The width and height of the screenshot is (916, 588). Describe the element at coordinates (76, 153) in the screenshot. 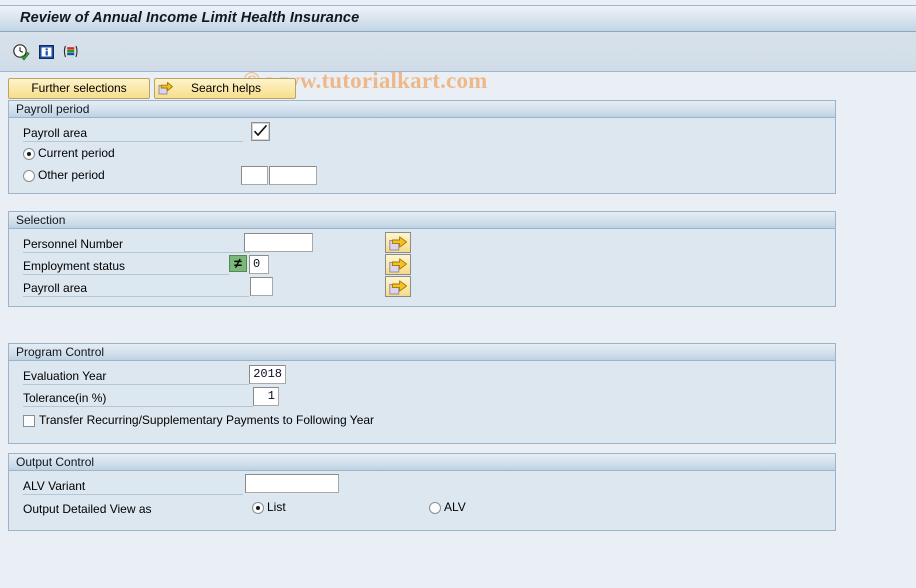

I see `current-period-label: Current period` at that location.